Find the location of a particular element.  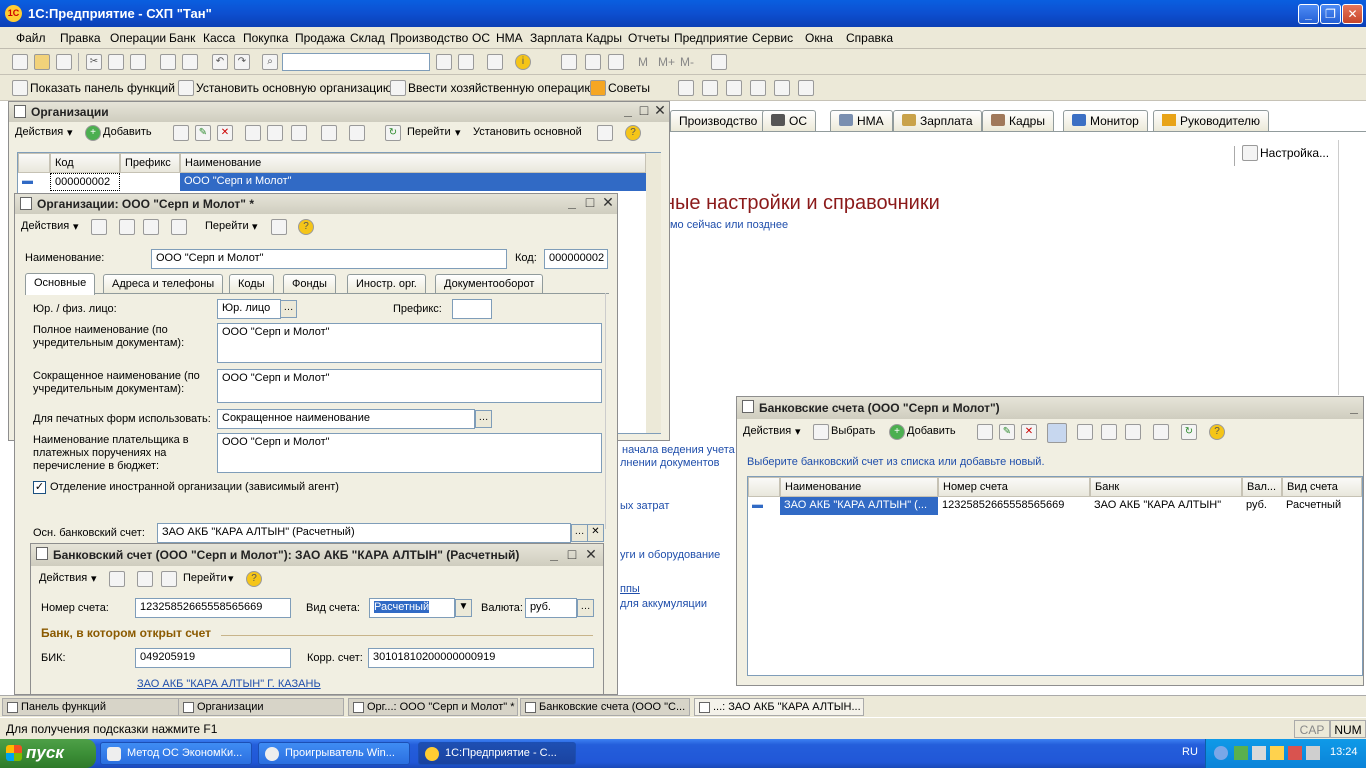

org-form-titlebar: Организации: ООО "Серп и Молот" * _ □ ✕ is located at coordinates (316, 204).